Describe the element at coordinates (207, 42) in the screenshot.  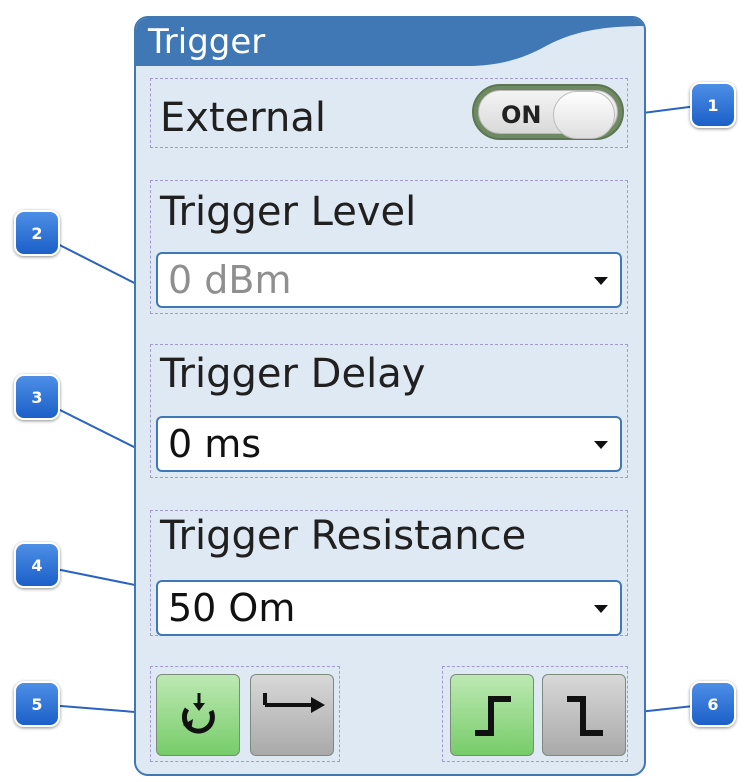
I see `panel-title: Trigger` at that location.